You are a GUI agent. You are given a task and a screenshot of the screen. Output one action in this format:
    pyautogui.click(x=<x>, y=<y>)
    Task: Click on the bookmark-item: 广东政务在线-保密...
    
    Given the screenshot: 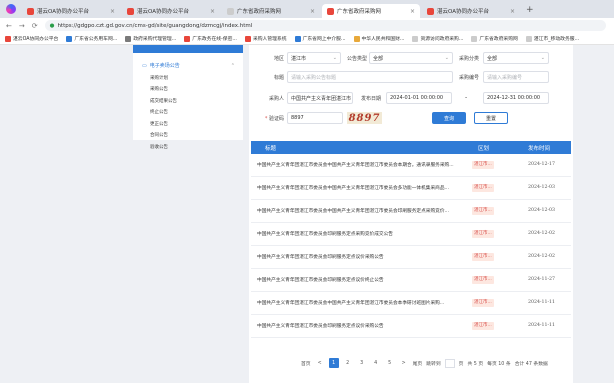 What is the action you would take?
    pyautogui.click(x=210, y=38)
    